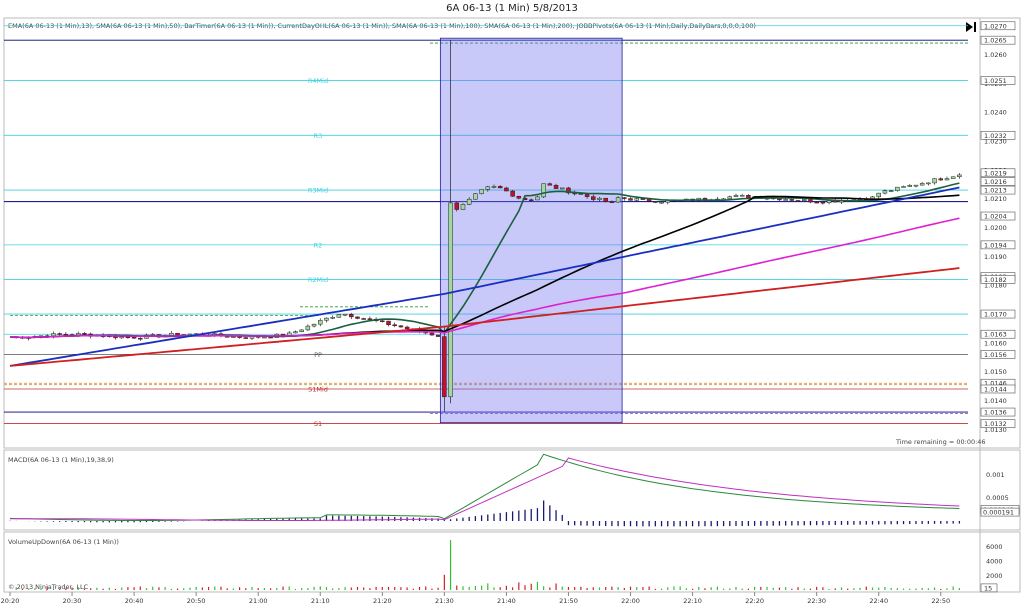  What do you see at coordinates (995, 475) in the screenshot?
I see `macd-tick: 0.001` at bounding box center [995, 475].